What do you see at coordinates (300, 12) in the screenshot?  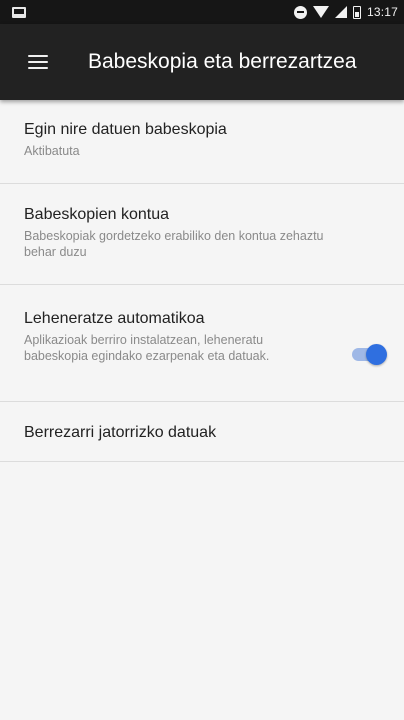 I see `do-not-disturb-icon` at bounding box center [300, 12].